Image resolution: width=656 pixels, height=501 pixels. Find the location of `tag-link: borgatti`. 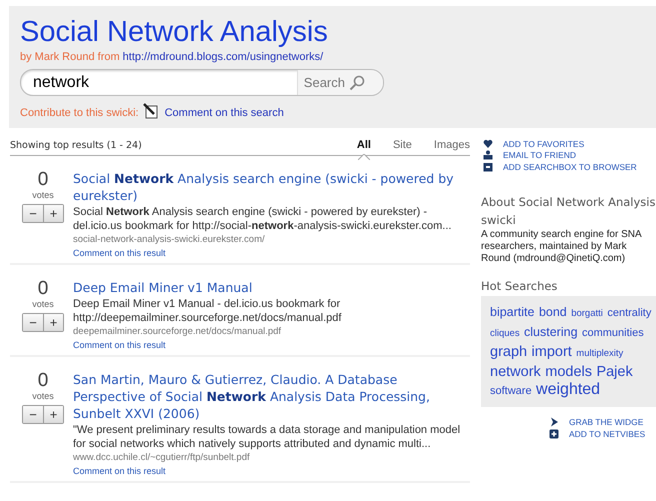

tag-link: borgatti is located at coordinates (587, 313).